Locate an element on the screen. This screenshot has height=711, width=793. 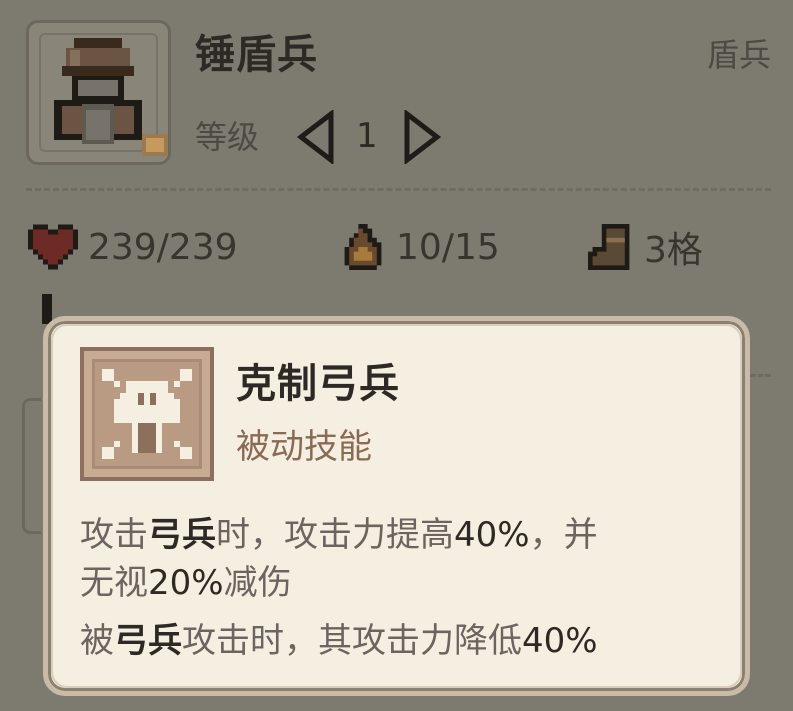
hidden-card-edge is located at coordinates (31, 466).